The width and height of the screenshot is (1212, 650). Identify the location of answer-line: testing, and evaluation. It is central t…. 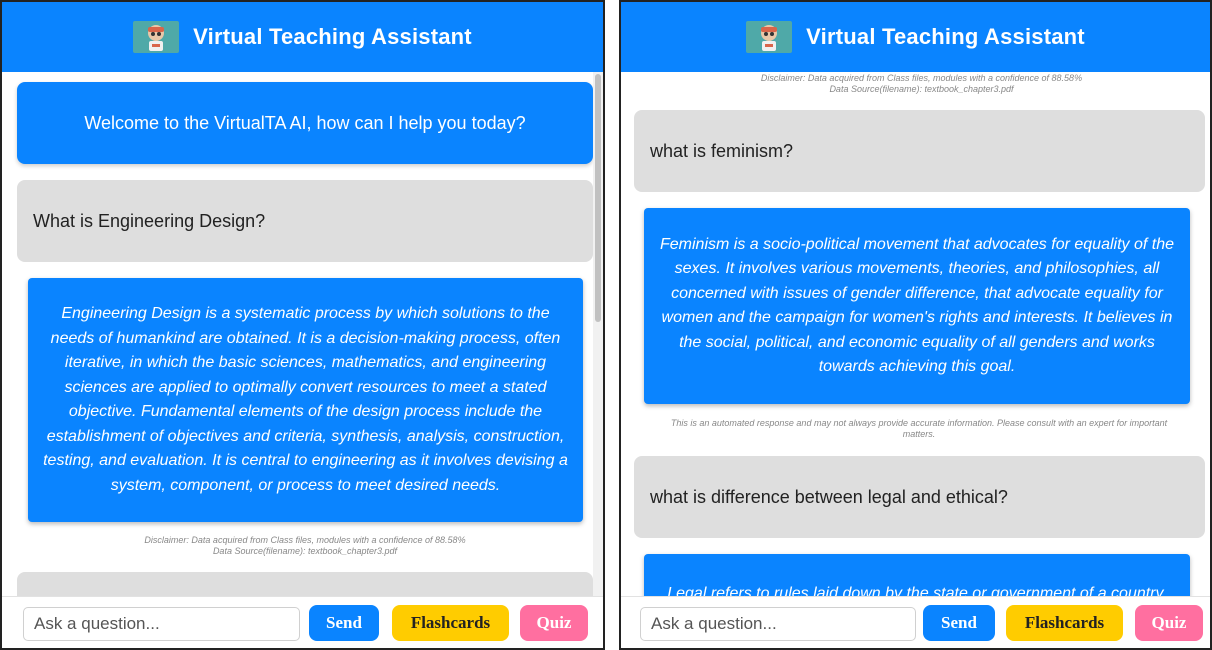
(305, 460).